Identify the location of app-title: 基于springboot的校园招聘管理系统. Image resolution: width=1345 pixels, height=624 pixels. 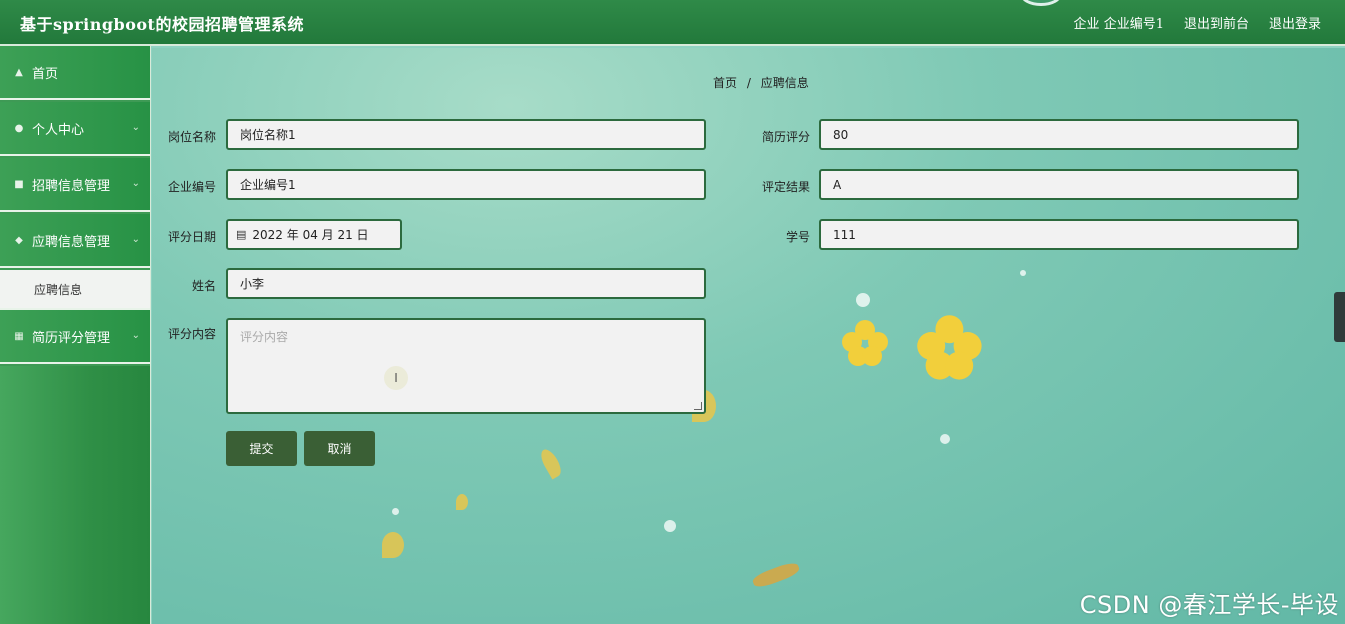
(162, 24).